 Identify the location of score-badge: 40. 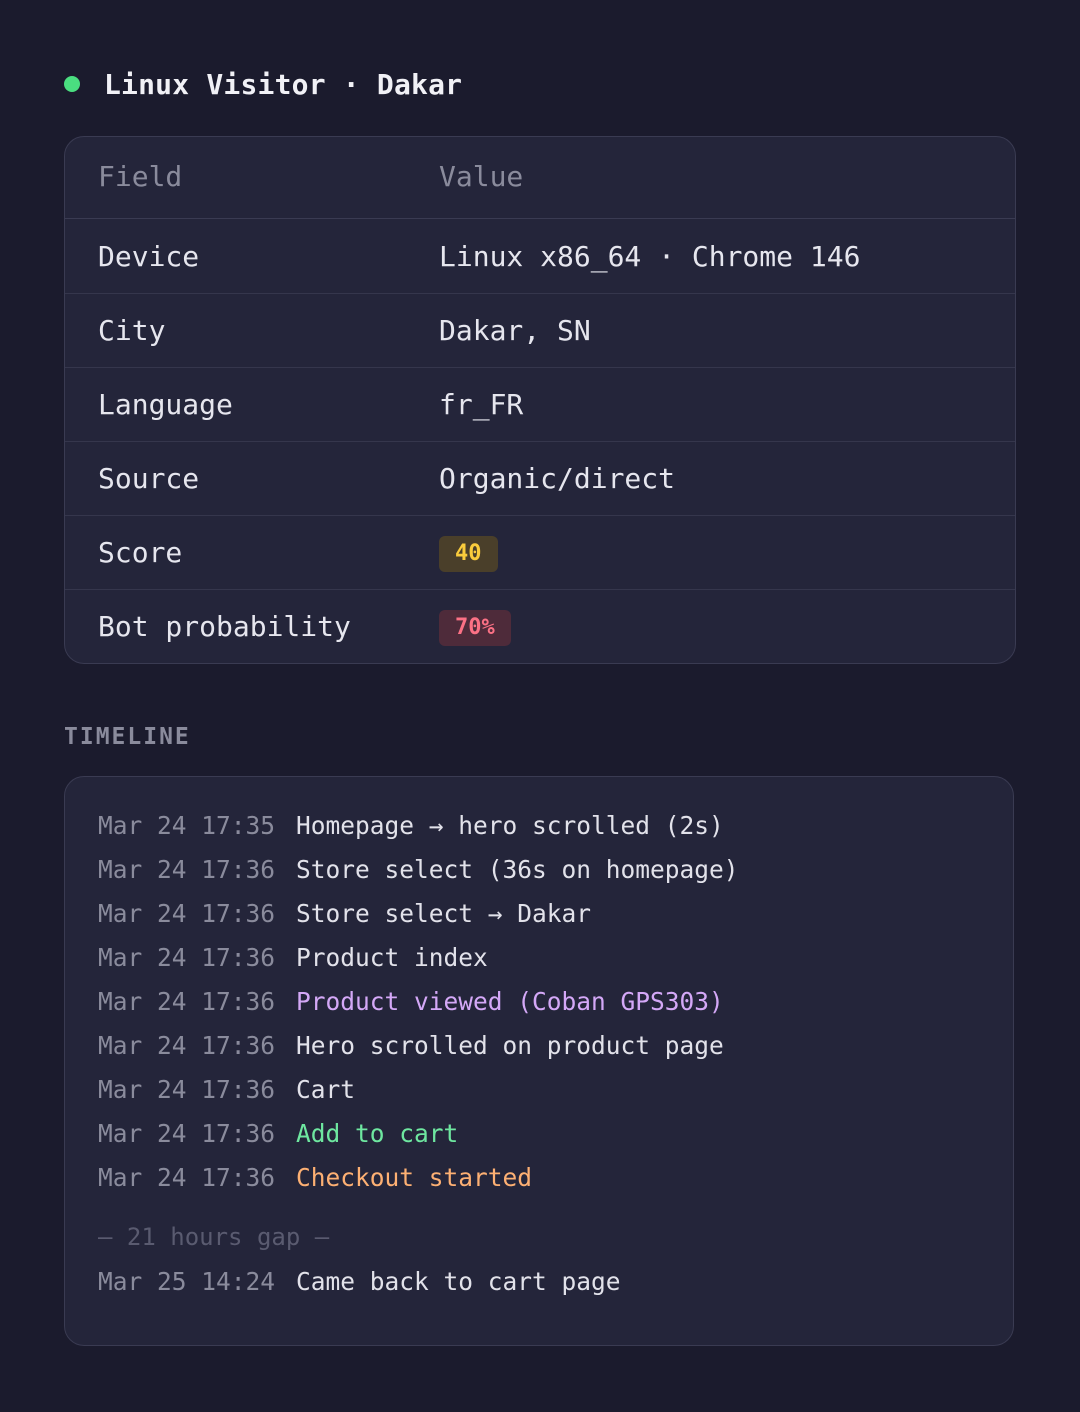
(468, 553).